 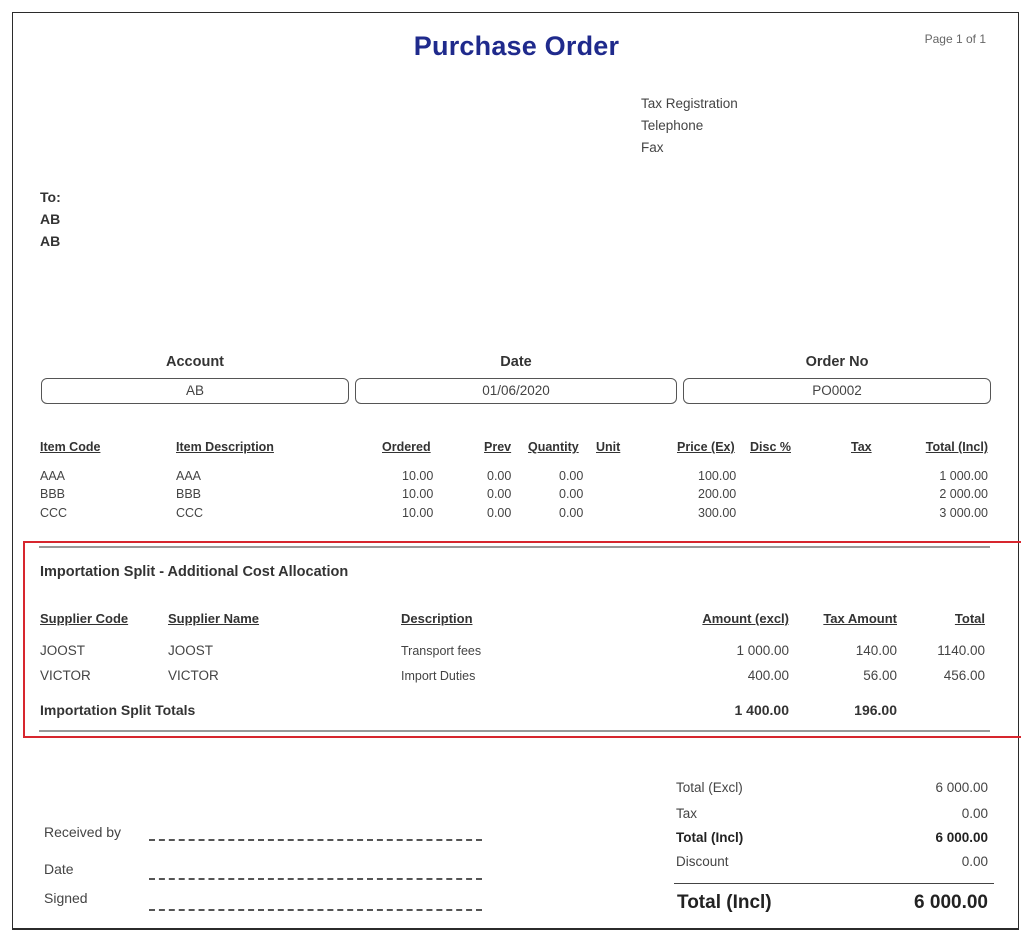 What do you see at coordinates (84, 618) in the screenshot?
I see `col-supplier-code: Supplier Code` at bounding box center [84, 618].